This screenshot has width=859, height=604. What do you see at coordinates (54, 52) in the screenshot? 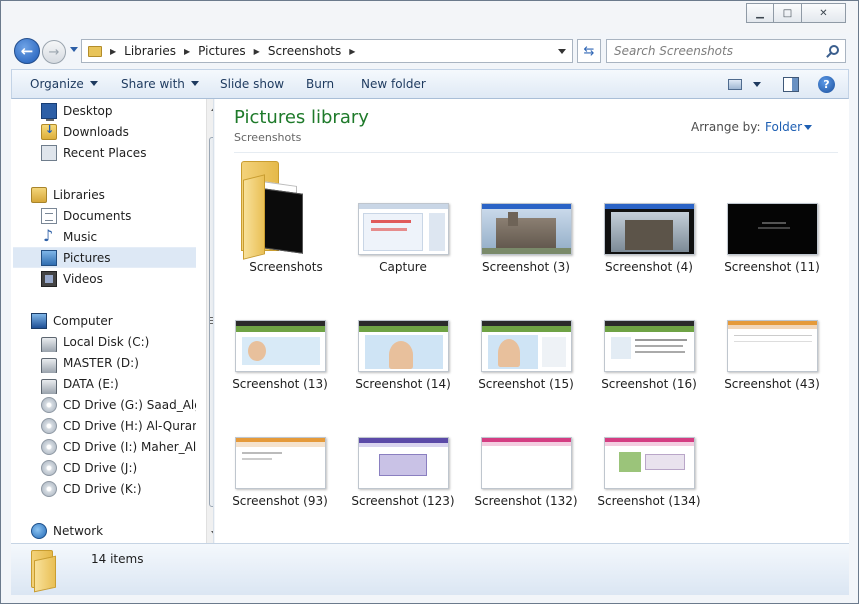
I see `forward-button: →` at bounding box center [54, 52].